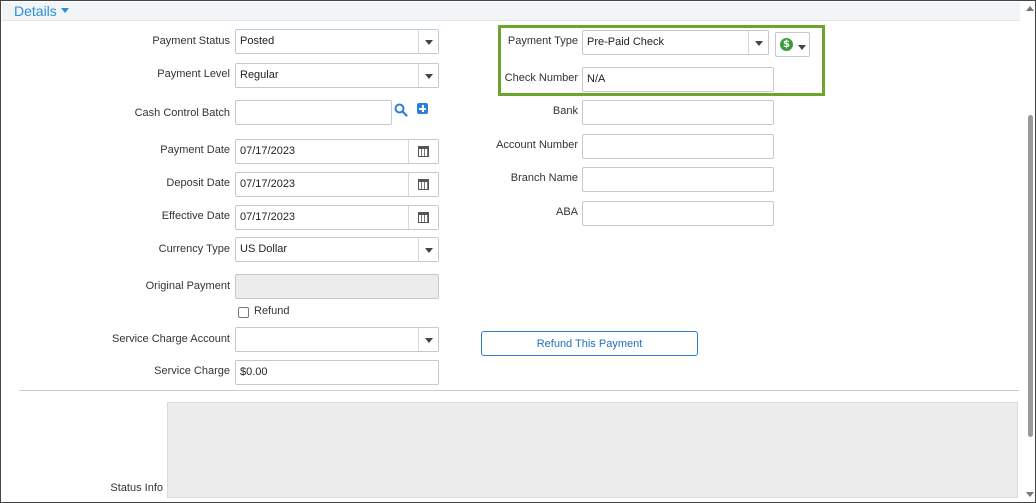 The height and width of the screenshot is (503, 1036). Describe the element at coordinates (678, 213) in the screenshot. I see `aba-input` at that location.